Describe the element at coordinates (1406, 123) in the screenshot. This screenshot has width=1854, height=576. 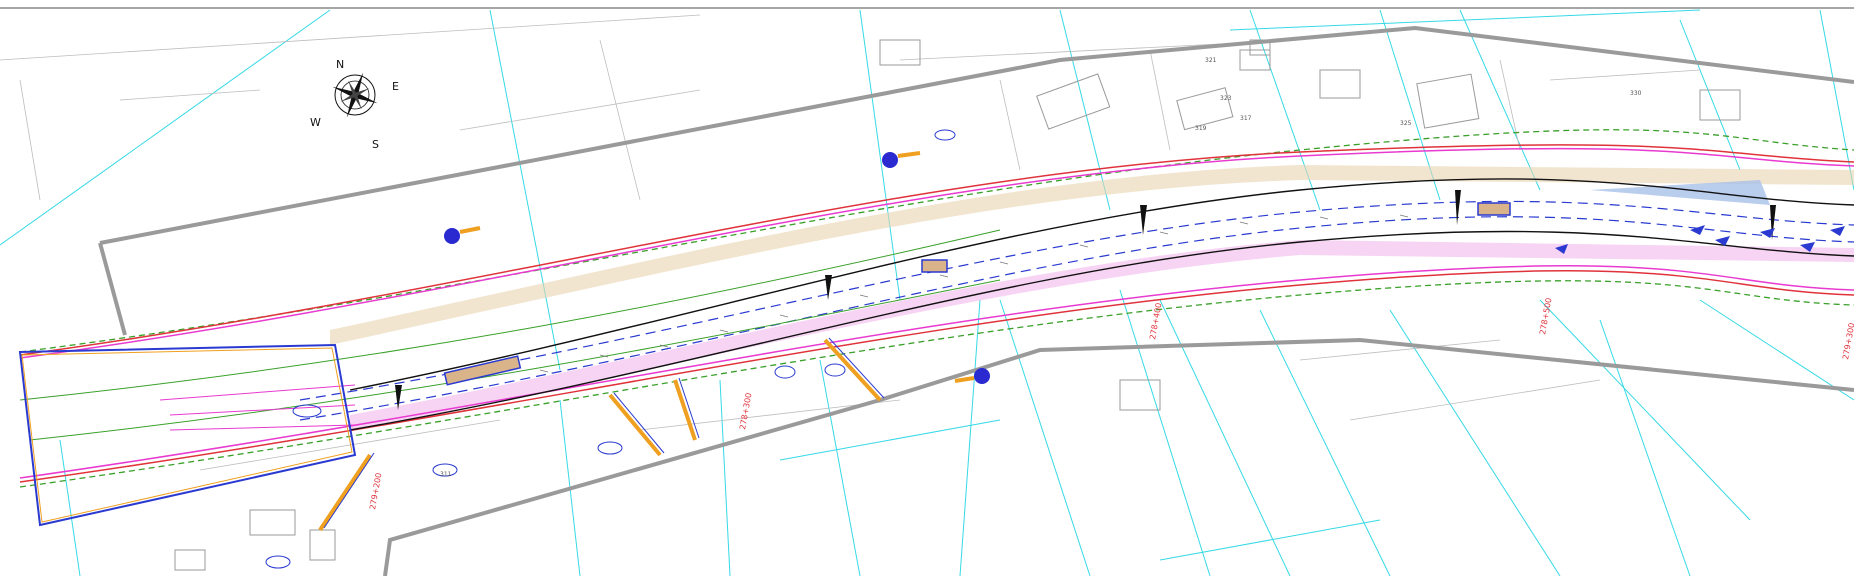
I see `parcel-label: 325` at that location.